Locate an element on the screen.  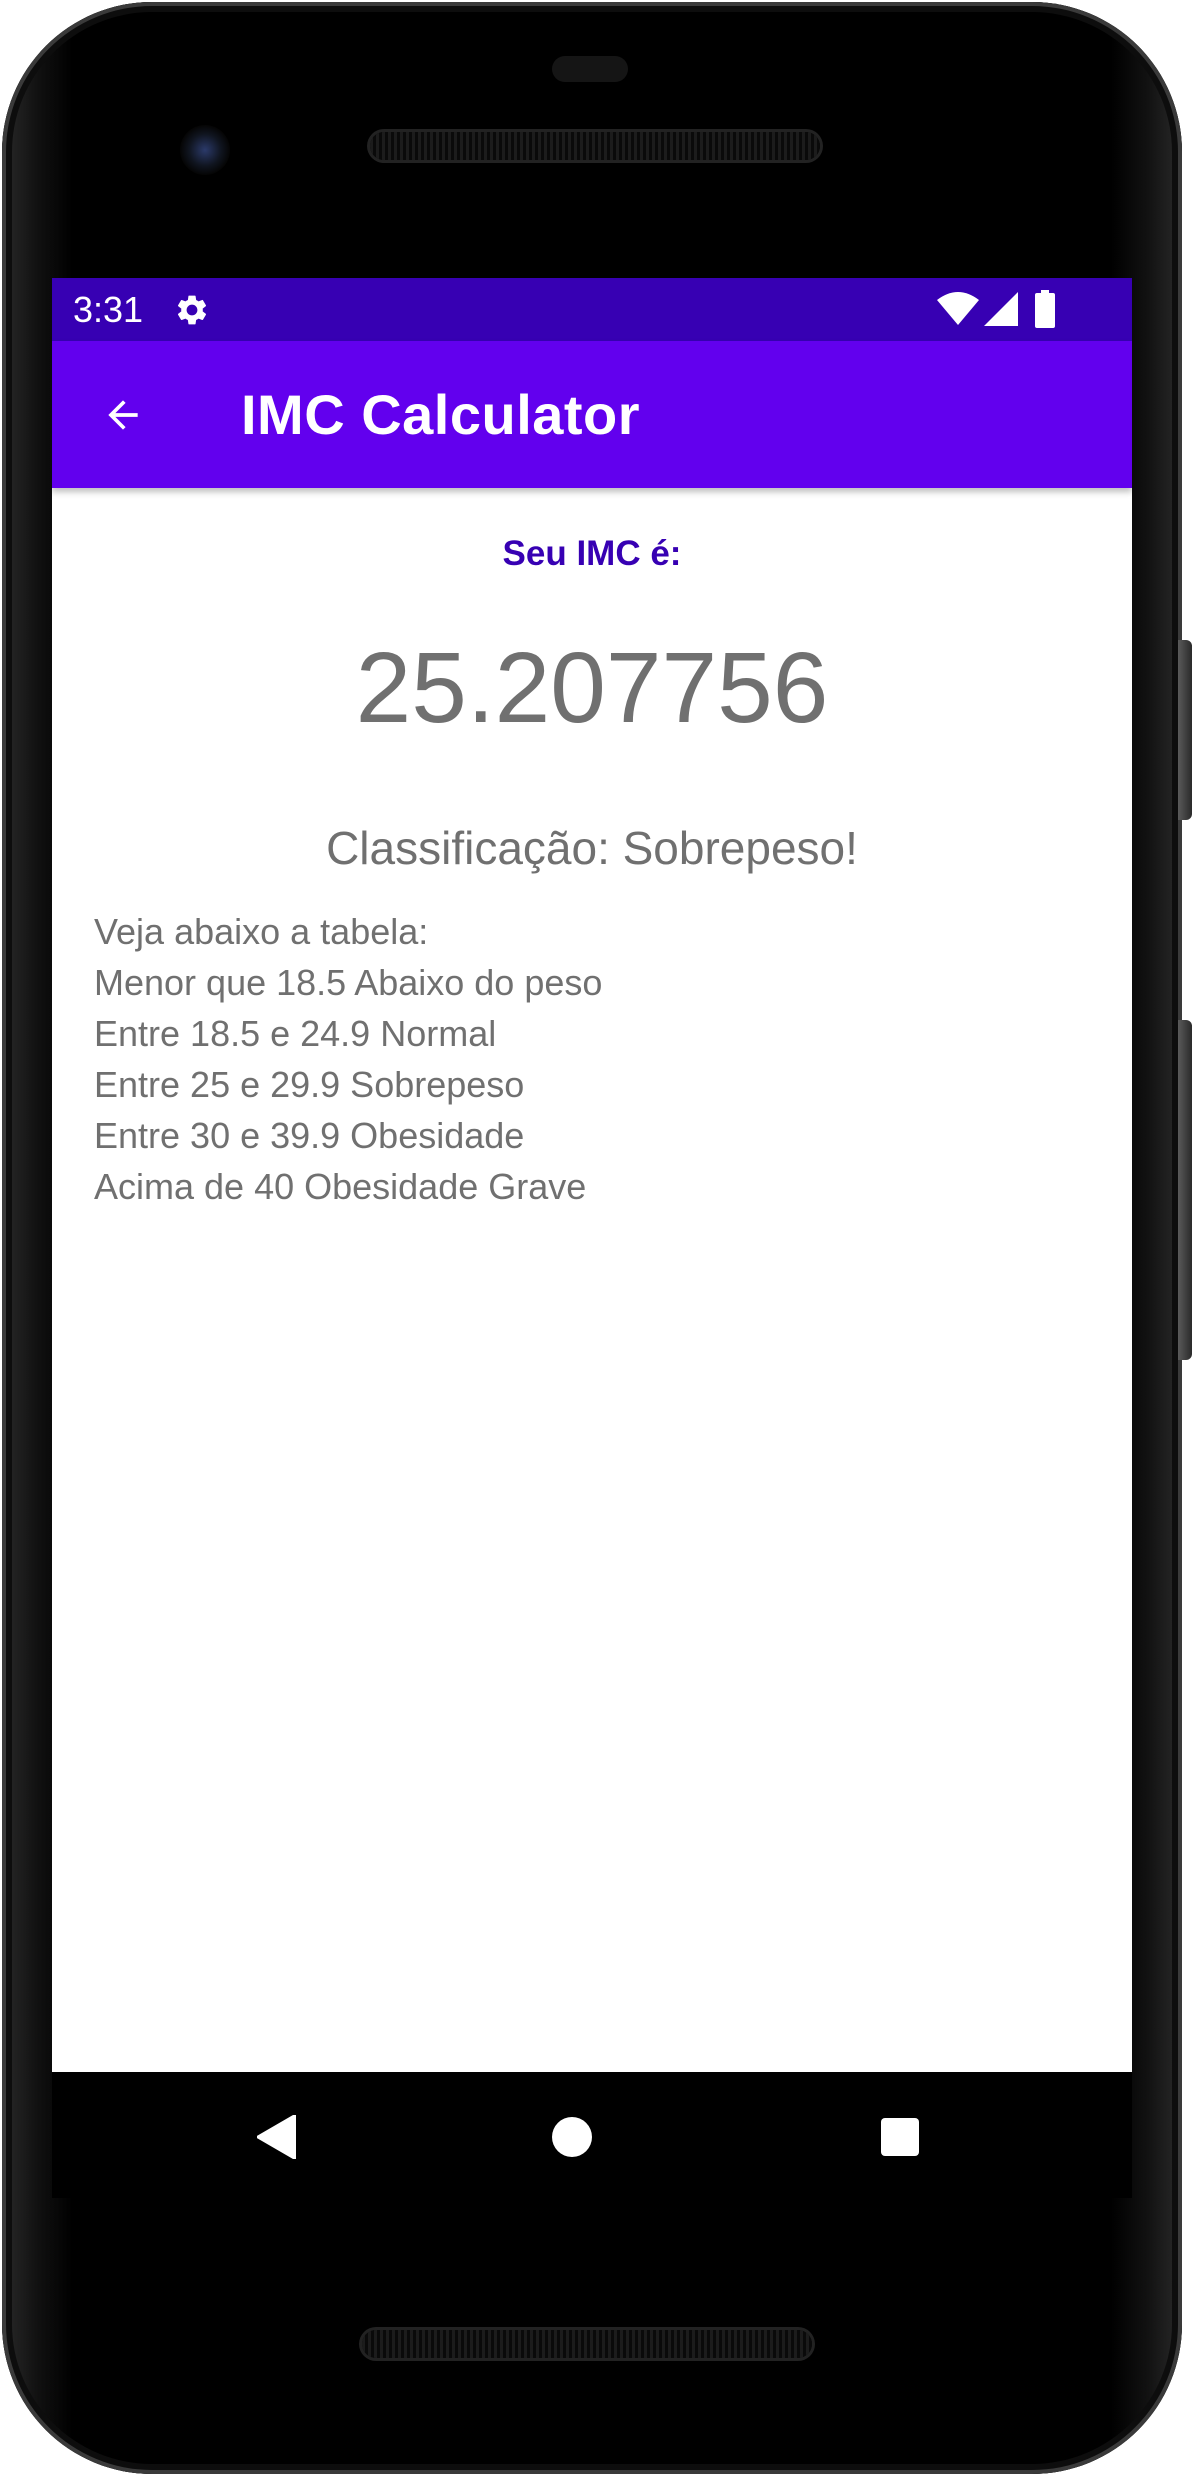
table-heading: Veja abaixo a tabela: is located at coordinates (261, 931).